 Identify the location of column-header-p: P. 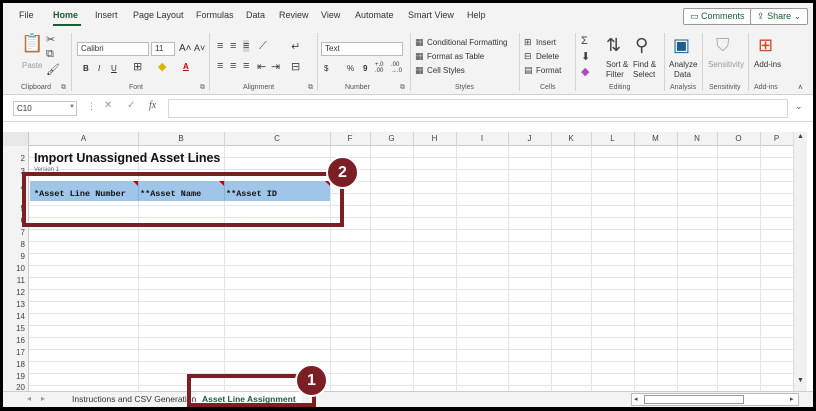
(776, 138).